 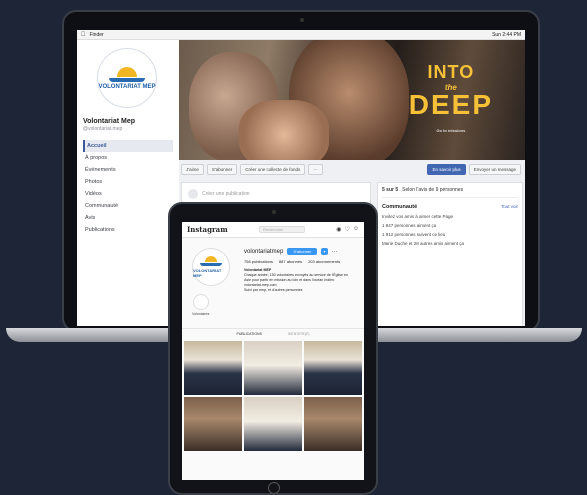 I want to click on cover-praying-hands, so click(x=284, y=130).